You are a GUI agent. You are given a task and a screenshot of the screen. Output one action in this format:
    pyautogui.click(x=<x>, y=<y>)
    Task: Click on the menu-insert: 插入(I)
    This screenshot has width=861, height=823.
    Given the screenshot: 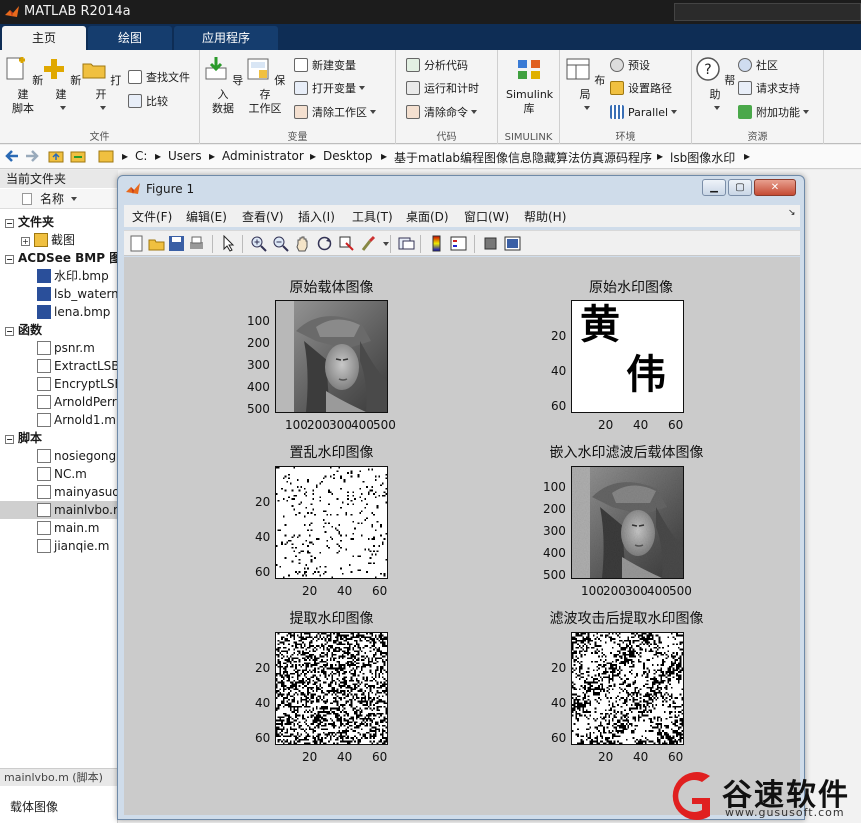 What is the action you would take?
    pyautogui.click(x=316, y=216)
    